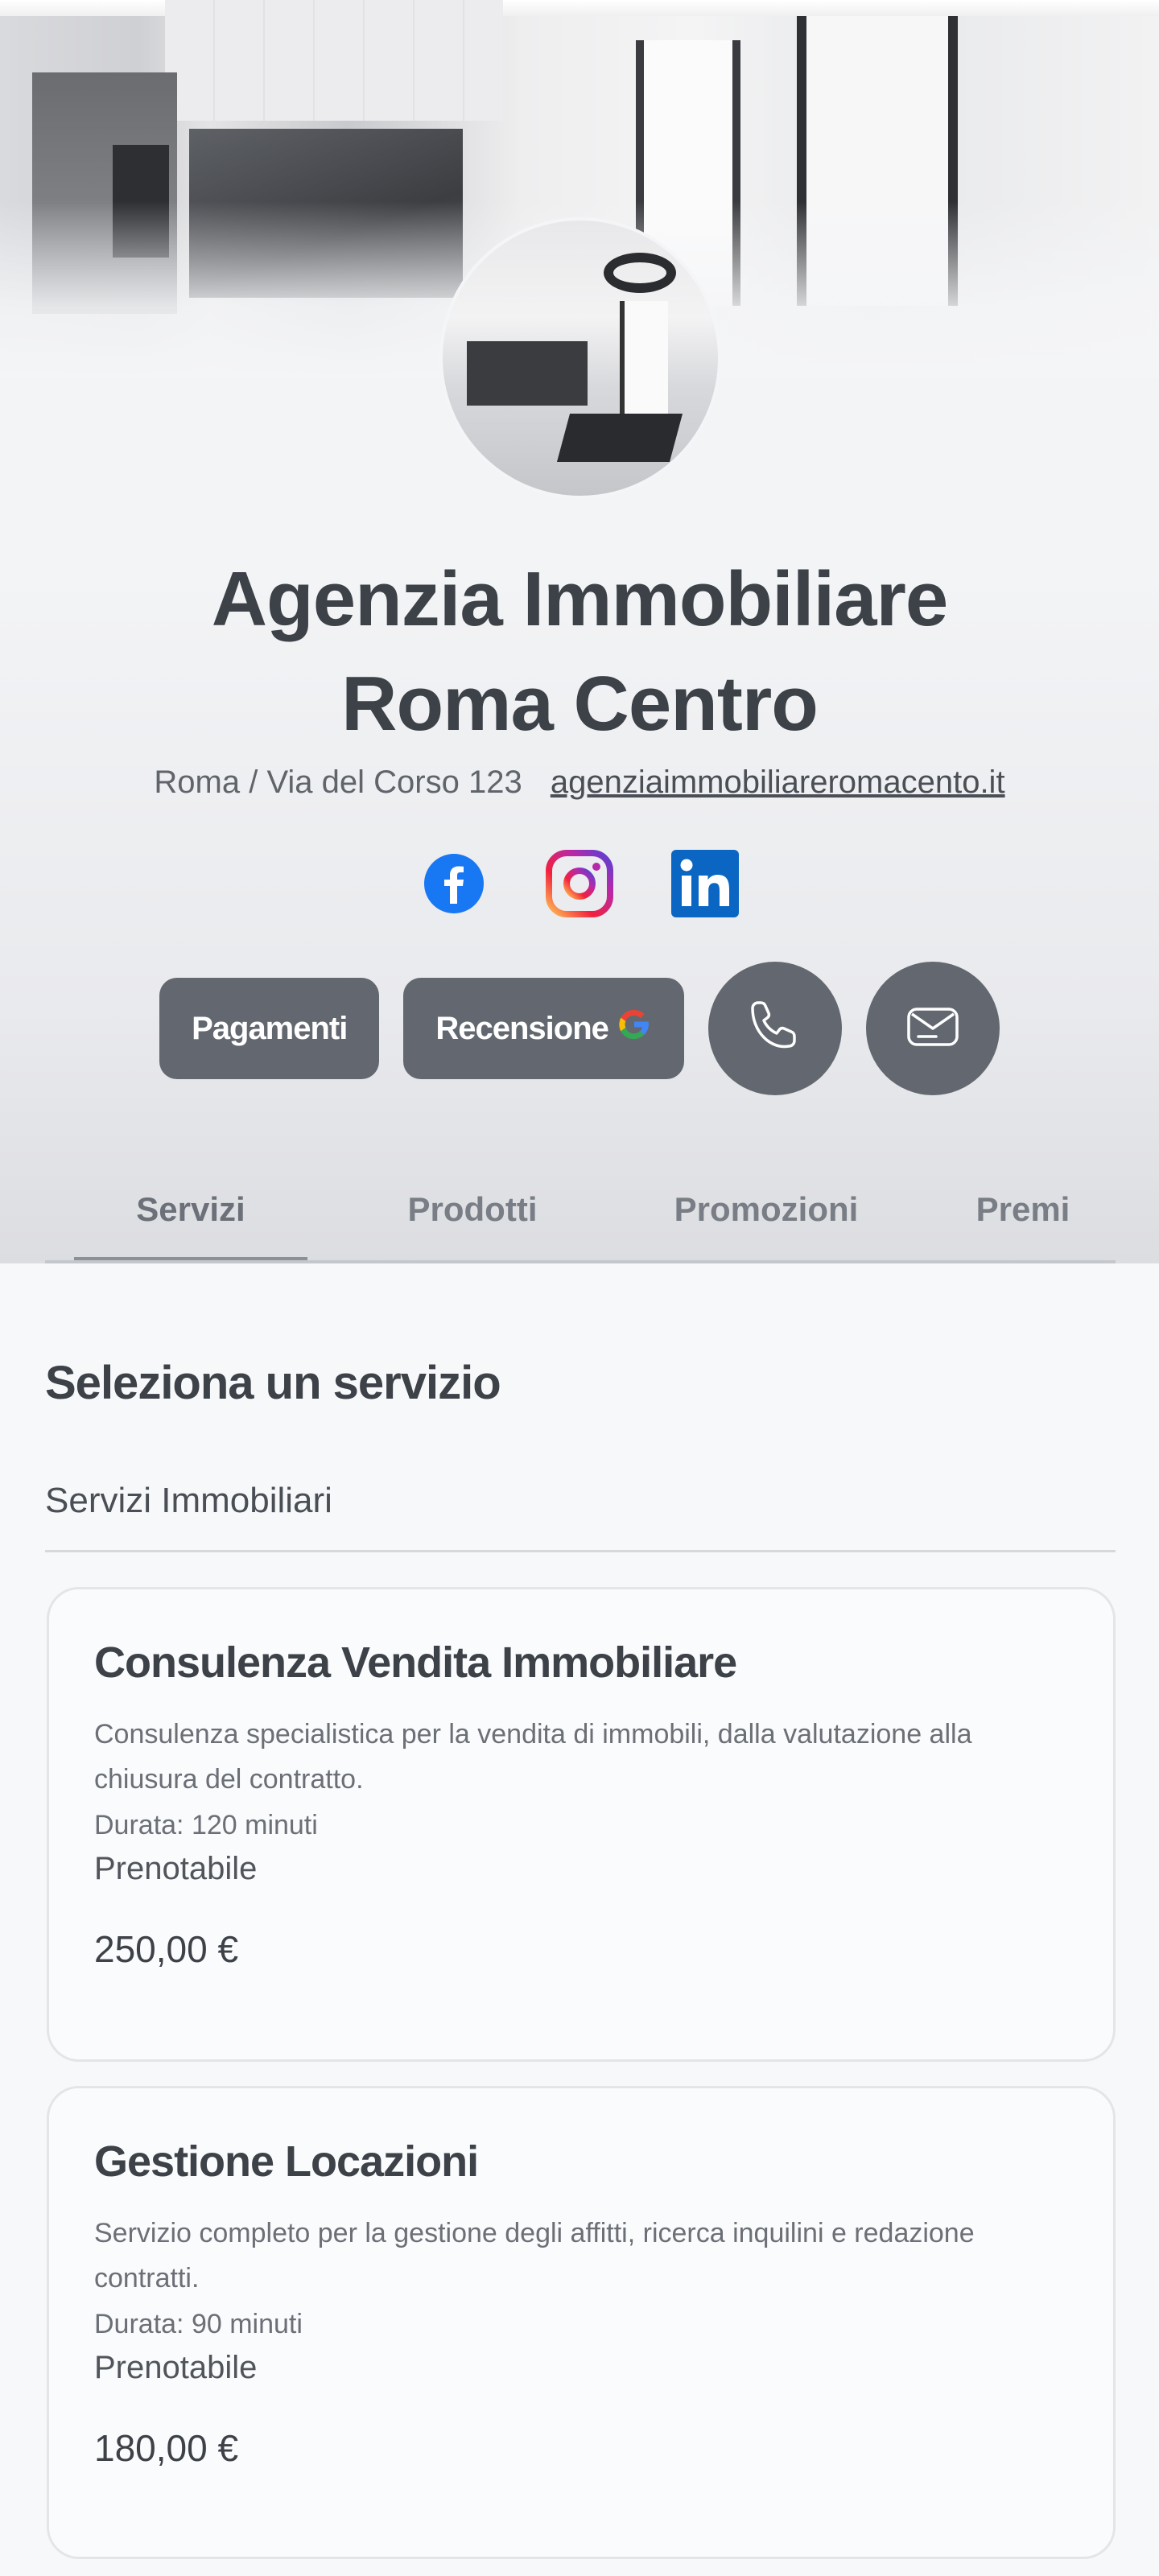 The width and height of the screenshot is (1159, 2576). I want to click on social-links, so click(579, 883).